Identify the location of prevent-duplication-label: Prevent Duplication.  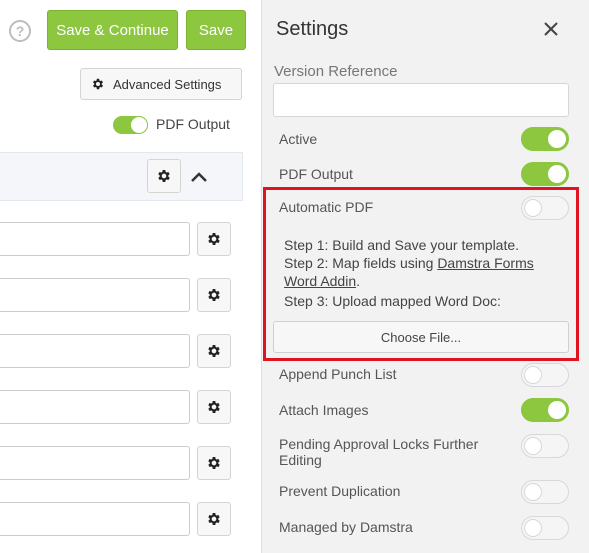
(340, 491).